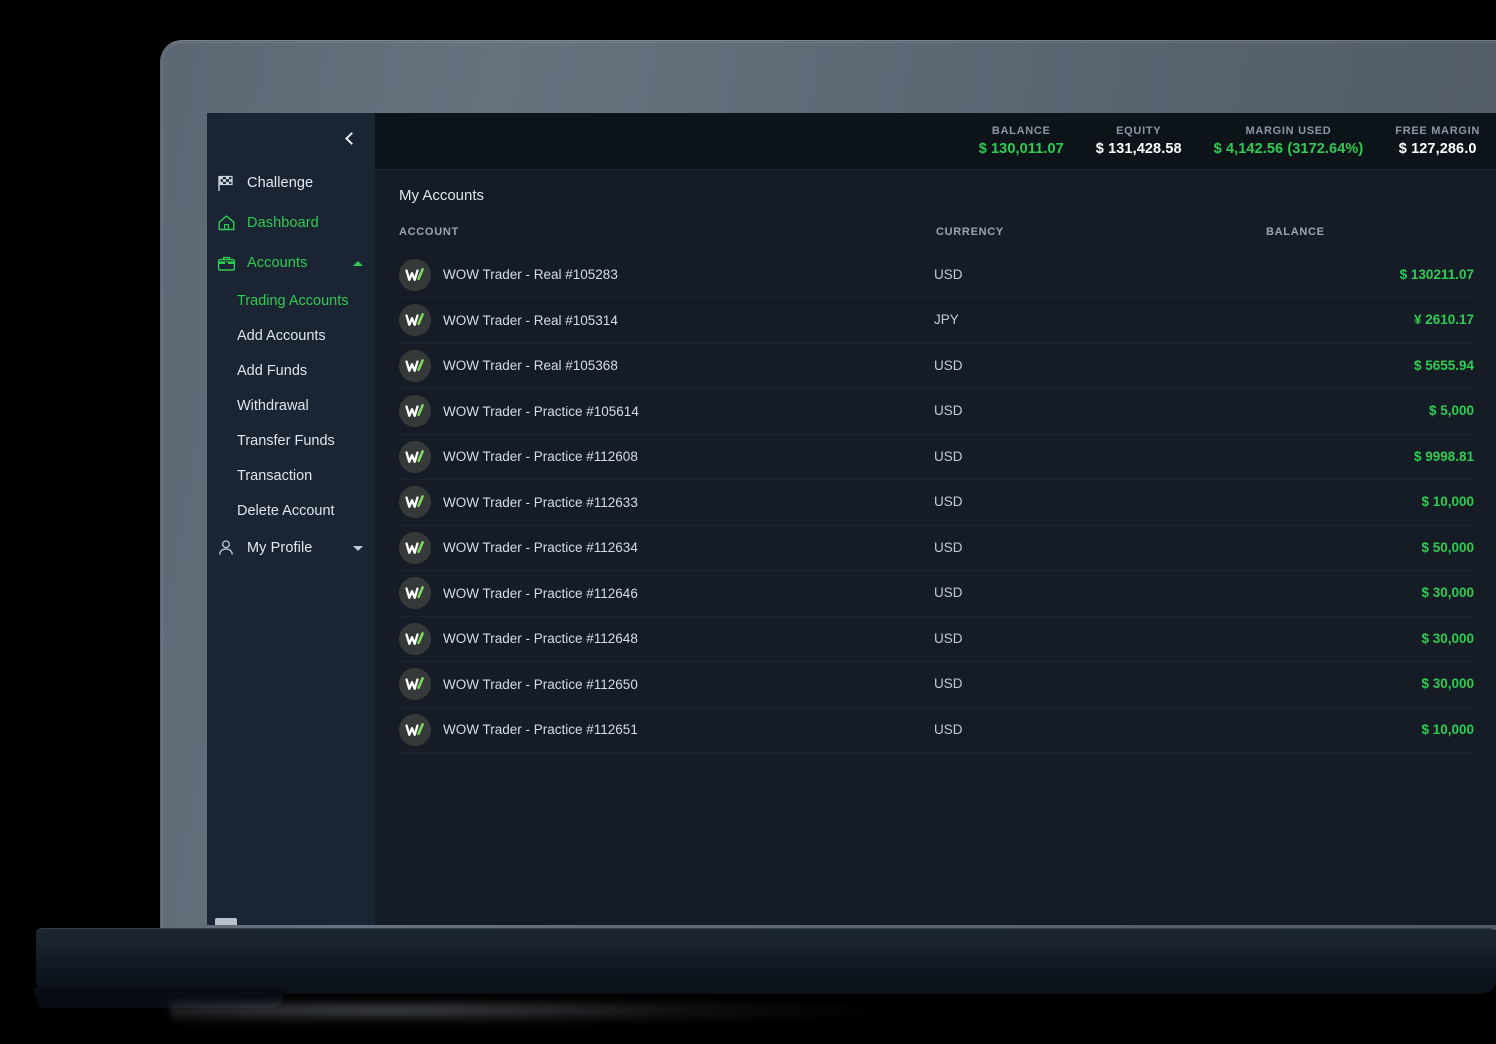  I want to click on sidebar-item-challenge: Challenge, so click(291, 183).